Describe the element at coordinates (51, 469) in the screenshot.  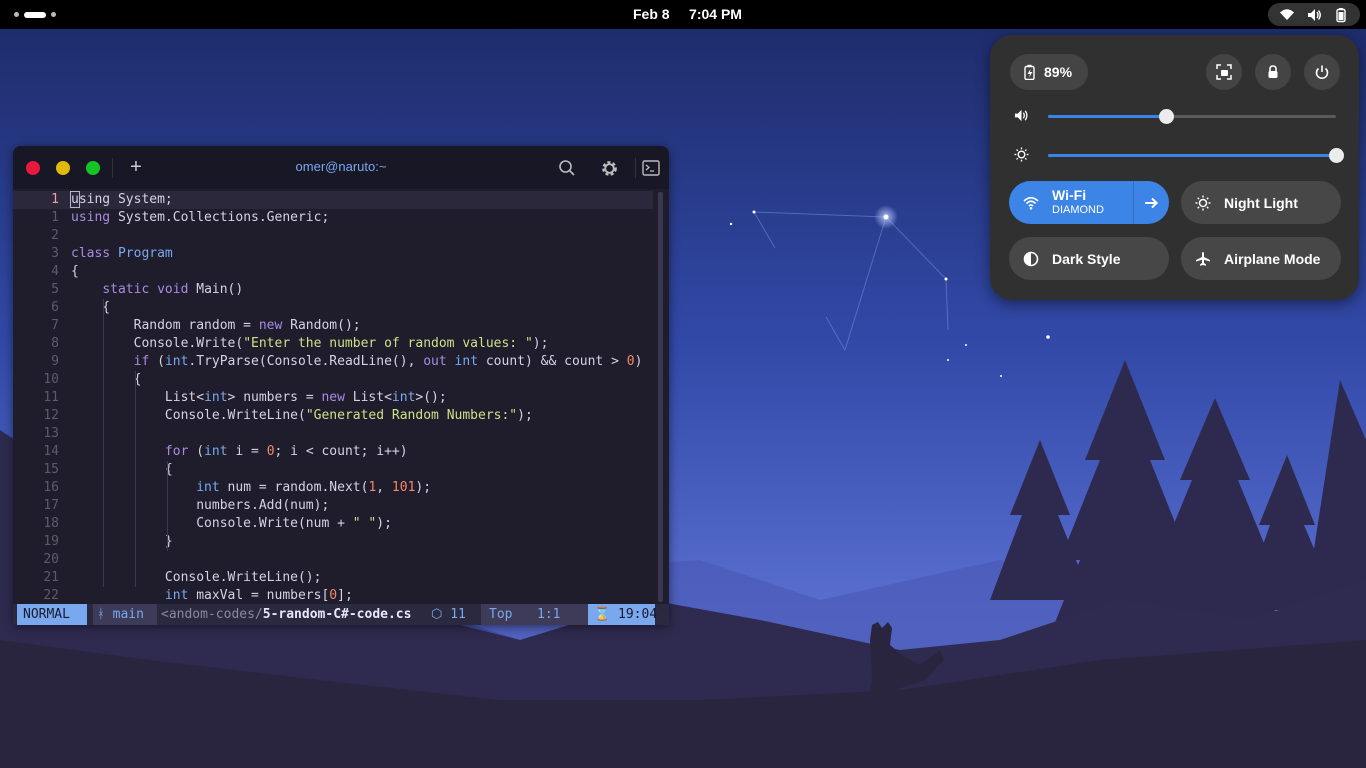
I see `line-number: 15` at that location.